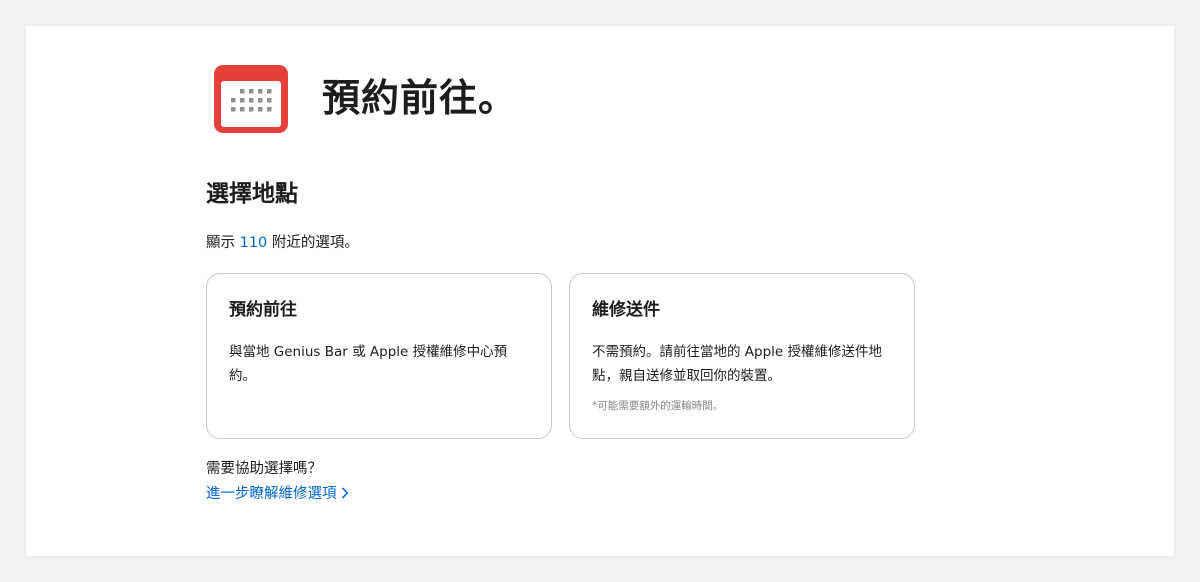 The height and width of the screenshot is (582, 1200). What do you see at coordinates (263, 310) in the screenshot?
I see `option-card-title: 預約前往` at bounding box center [263, 310].